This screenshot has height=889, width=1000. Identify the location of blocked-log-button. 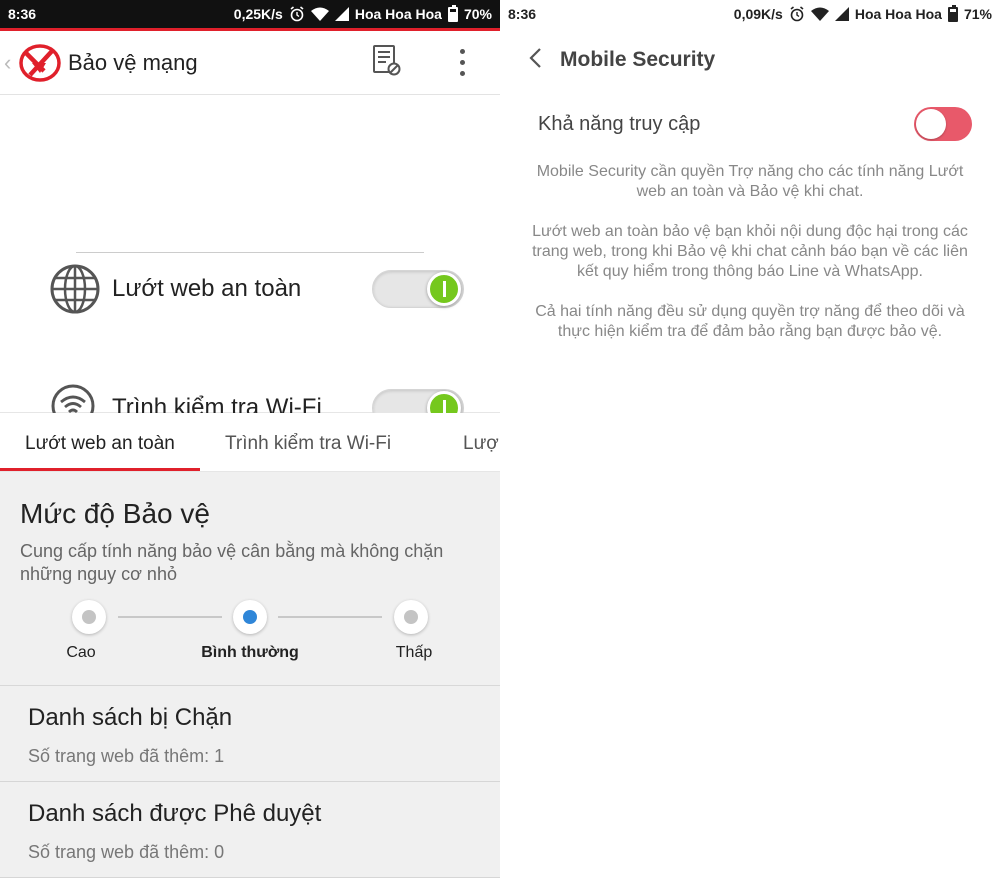
(386, 63).